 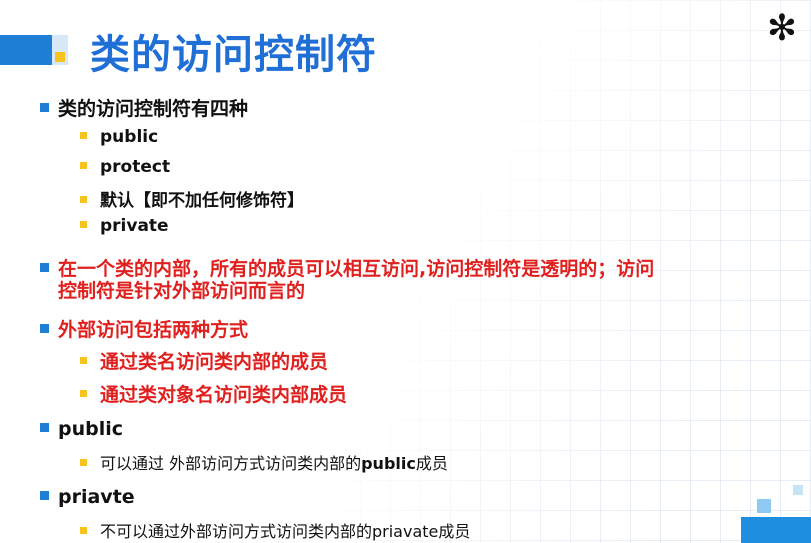 What do you see at coordinates (129, 137) in the screenshot?
I see `sub-bullet-text: public` at bounding box center [129, 137].